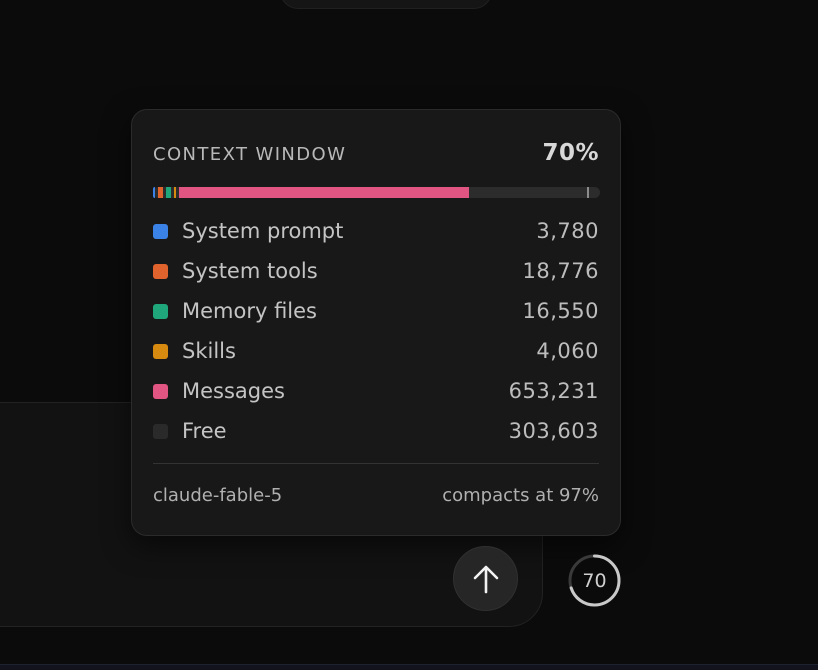 This screenshot has height=670, width=818. What do you see at coordinates (560, 271) in the screenshot?
I see `usage-row-value: 18,776` at bounding box center [560, 271].